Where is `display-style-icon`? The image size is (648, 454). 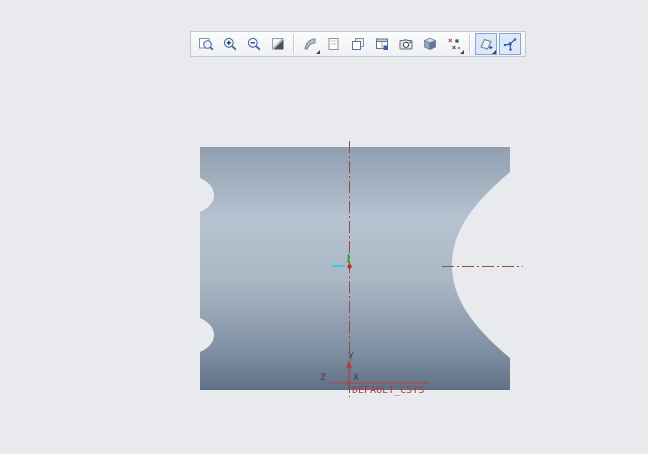
display-style-icon is located at coordinates (333, 44).